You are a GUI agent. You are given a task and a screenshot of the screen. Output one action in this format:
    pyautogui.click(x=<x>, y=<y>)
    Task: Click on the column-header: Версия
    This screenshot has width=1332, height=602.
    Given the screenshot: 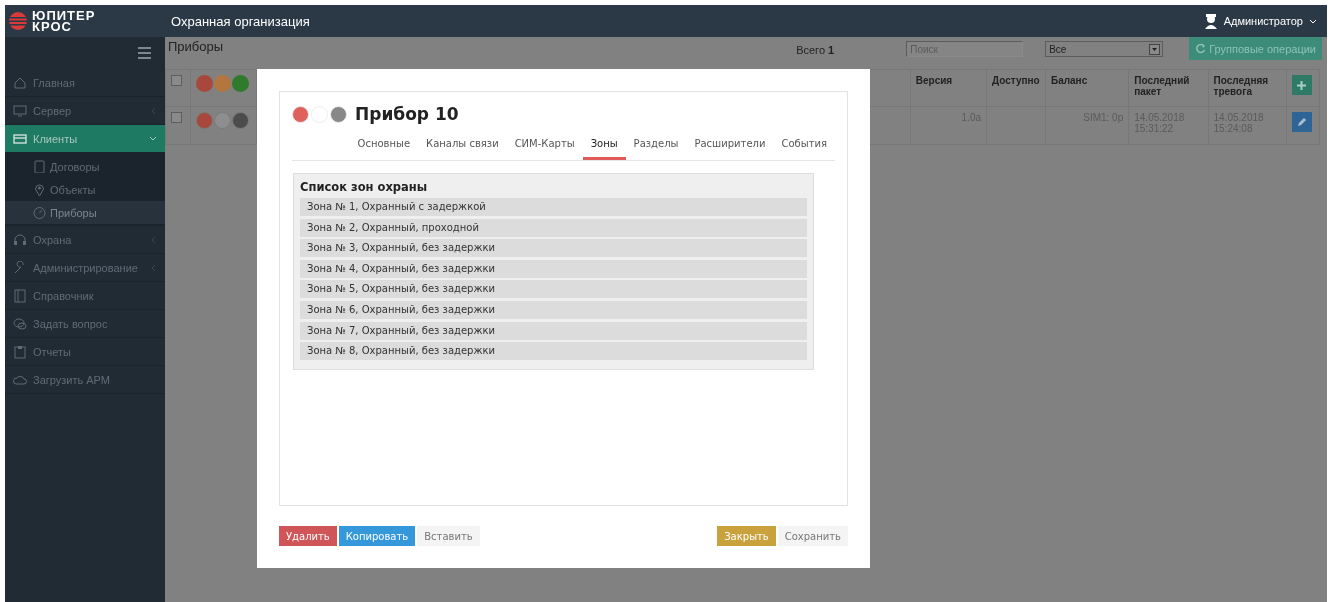 What is the action you would take?
    pyautogui.click(x=948, y=88)
    